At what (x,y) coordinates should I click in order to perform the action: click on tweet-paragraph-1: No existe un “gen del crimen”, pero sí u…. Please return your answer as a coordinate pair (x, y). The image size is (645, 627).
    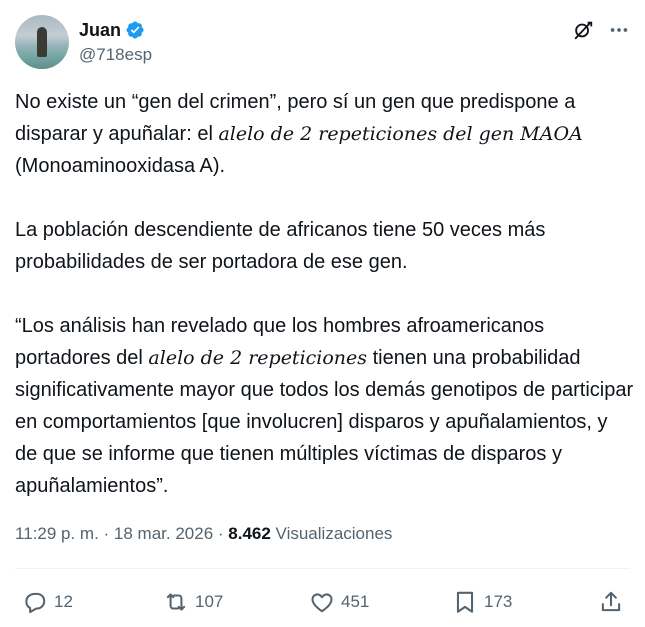
    Looking at the image, I should click on (325, 134).